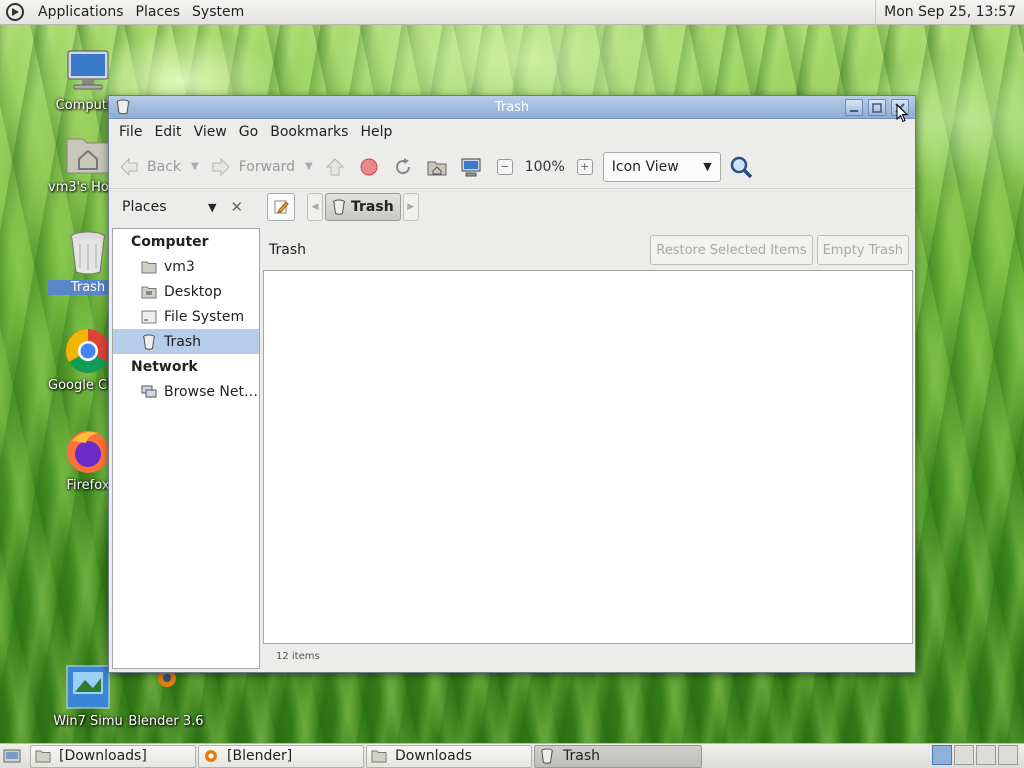 The width and height of the screenshot is (1024, 768). What do you see at coordinates (437, 167) in the screenshot?
I see `home-icon` at bounding box center [437, 167].